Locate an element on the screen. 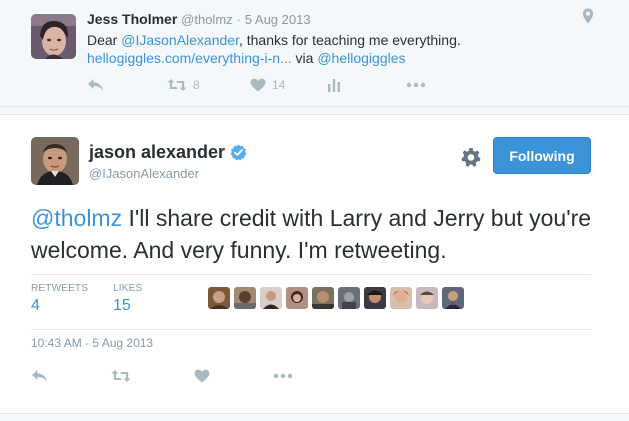  main-reply-button is located at coordinates (39, 376).